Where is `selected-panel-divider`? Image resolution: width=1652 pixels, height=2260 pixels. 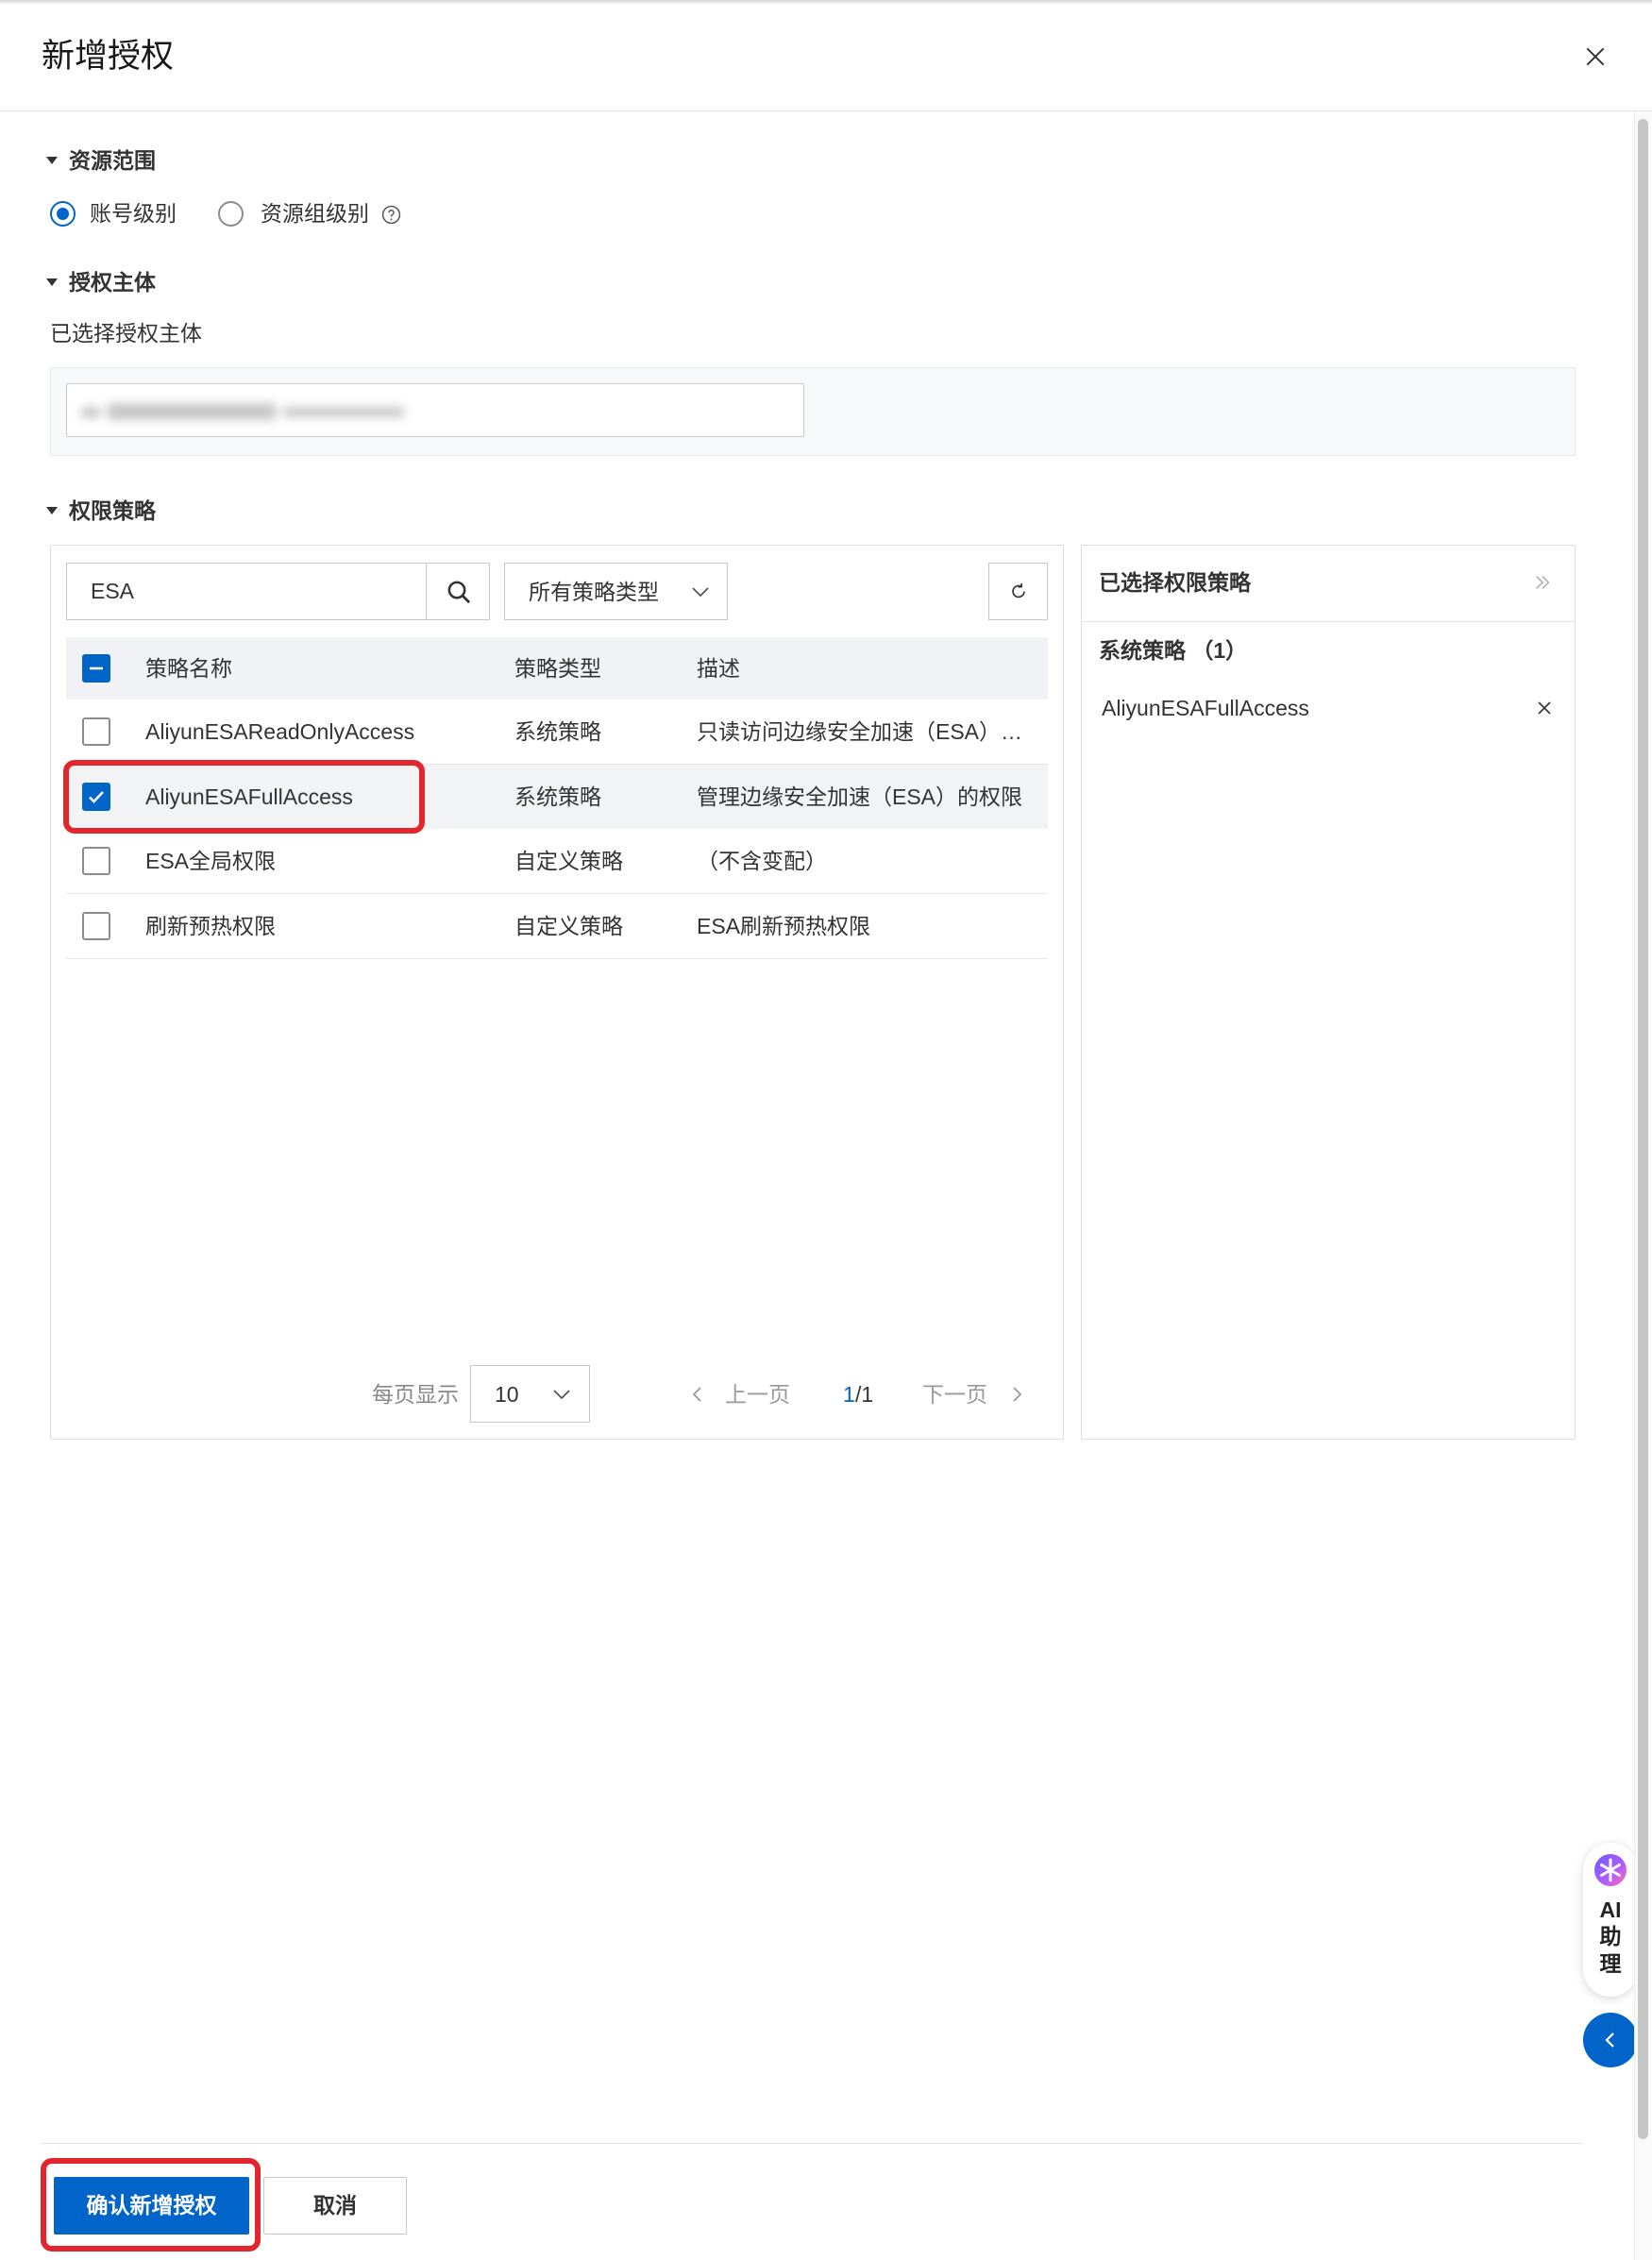
selected-panel-divider is located at coordinates (1328, 621).